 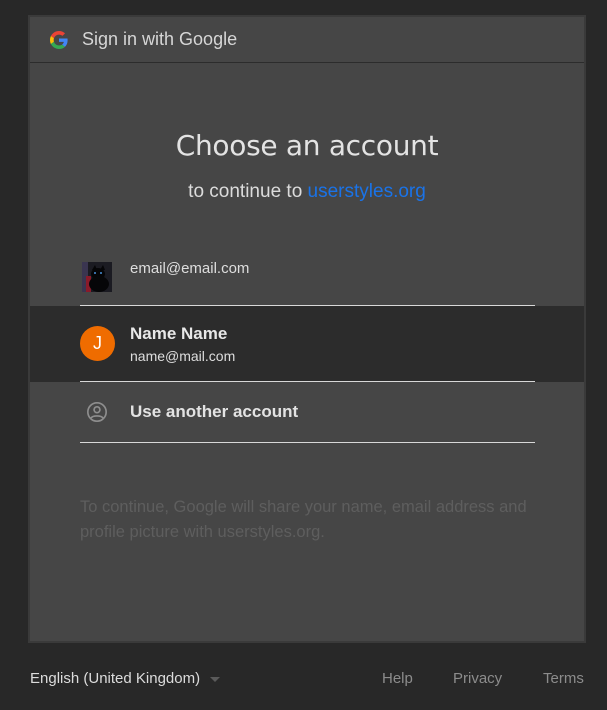 I want to click on account-name: Name Name, so click(x=179, y=333).